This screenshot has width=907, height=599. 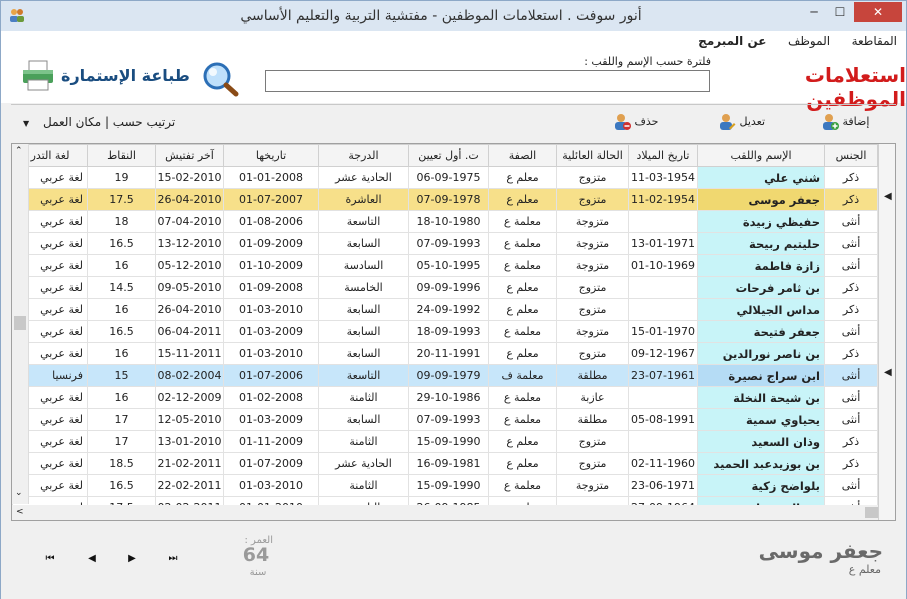 What do you see at coordinates (189, 463) in the screenshot?
I see `table-cell: 21-02-2011` at bounding box center [189, 463].